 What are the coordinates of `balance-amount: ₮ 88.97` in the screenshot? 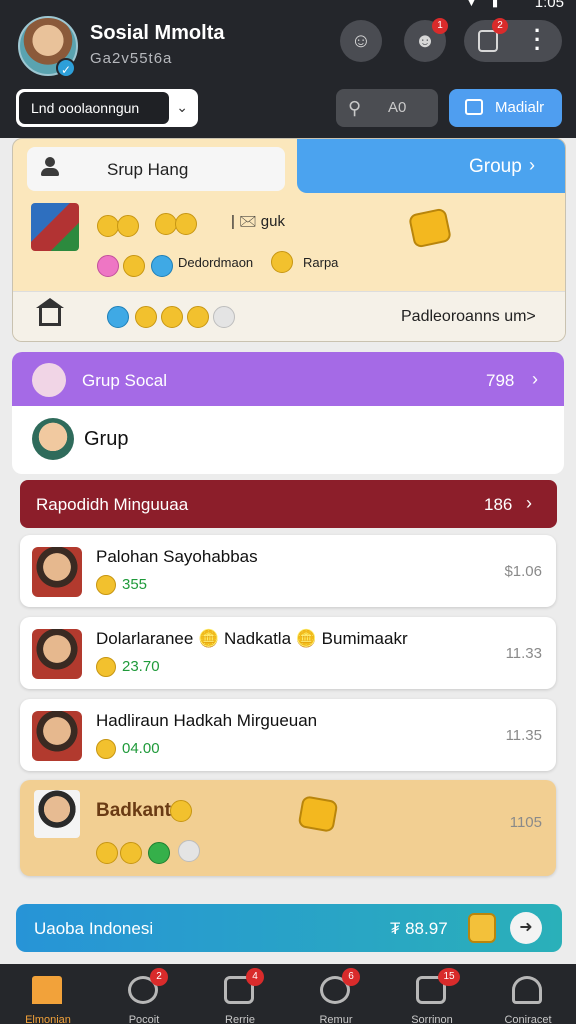 It's located at (419, 928).